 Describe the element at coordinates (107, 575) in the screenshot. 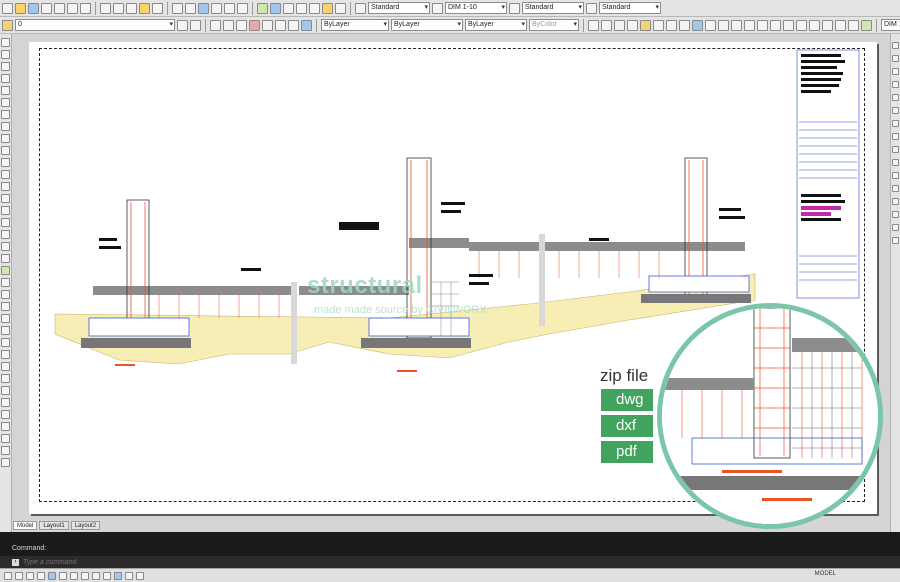

I see `quick-properties-icon` at that location.